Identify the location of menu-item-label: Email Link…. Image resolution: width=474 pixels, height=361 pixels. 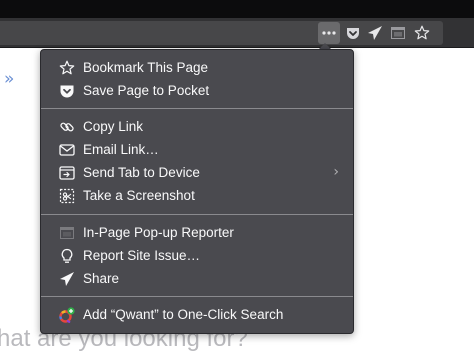
(121, 149).